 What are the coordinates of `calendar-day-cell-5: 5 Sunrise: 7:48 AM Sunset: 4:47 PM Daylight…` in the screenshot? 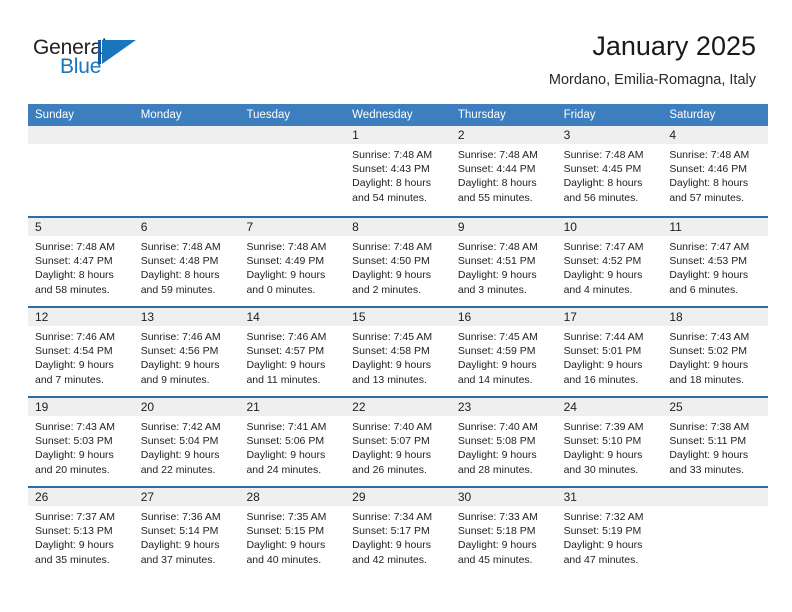 It's located at (81, 262).